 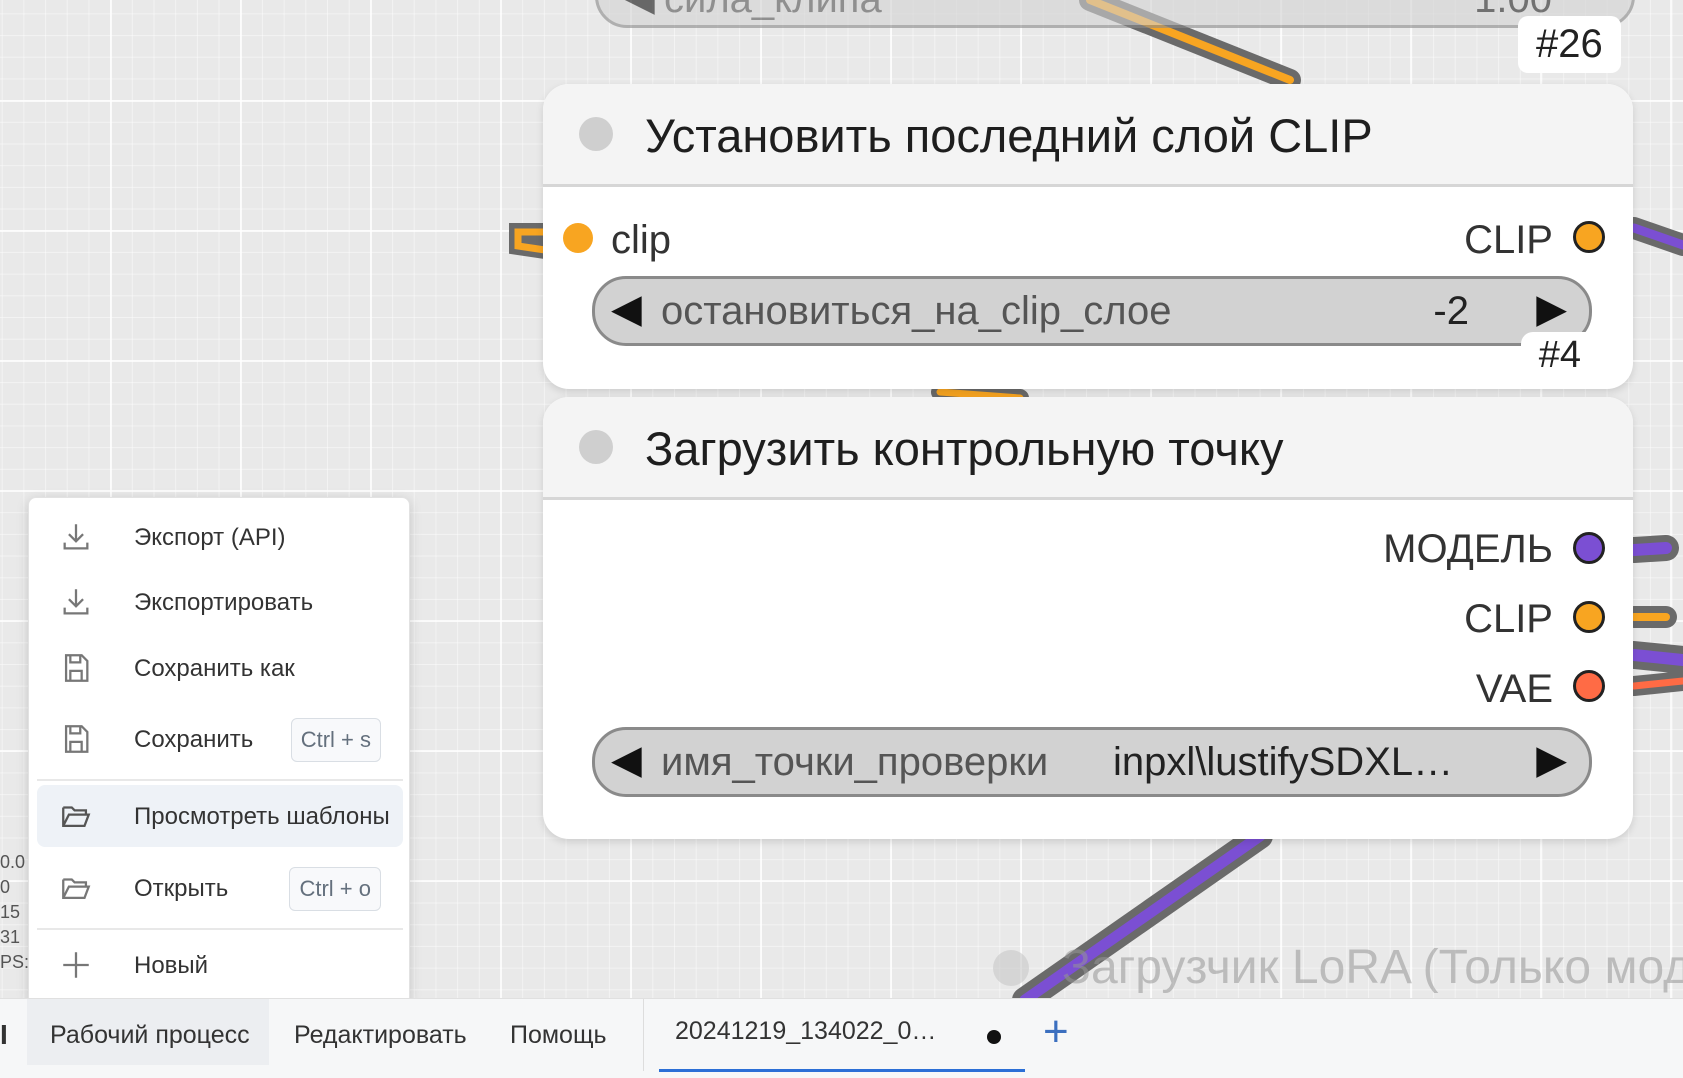 I want to click on output-label-clip: CLIP, so click(x=1508, y=619).